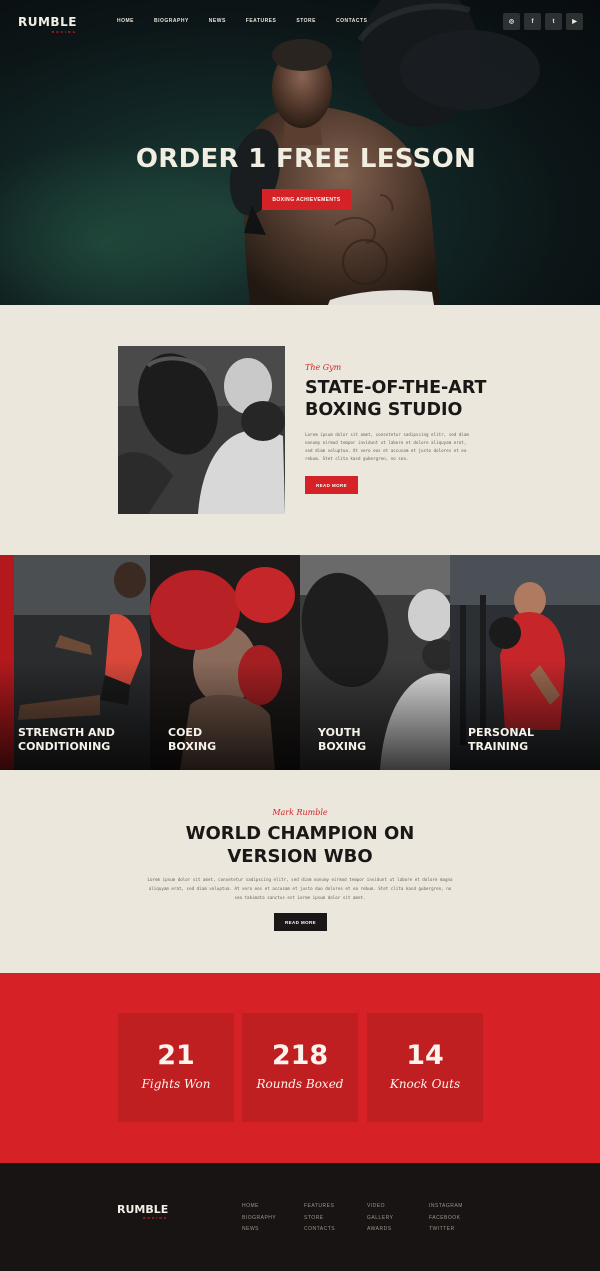  What do you see at coordinates (319, 1232) in the screenshot?
I see `footer-link-contacts: CONTACTS` at bounding box center [319, 1232].